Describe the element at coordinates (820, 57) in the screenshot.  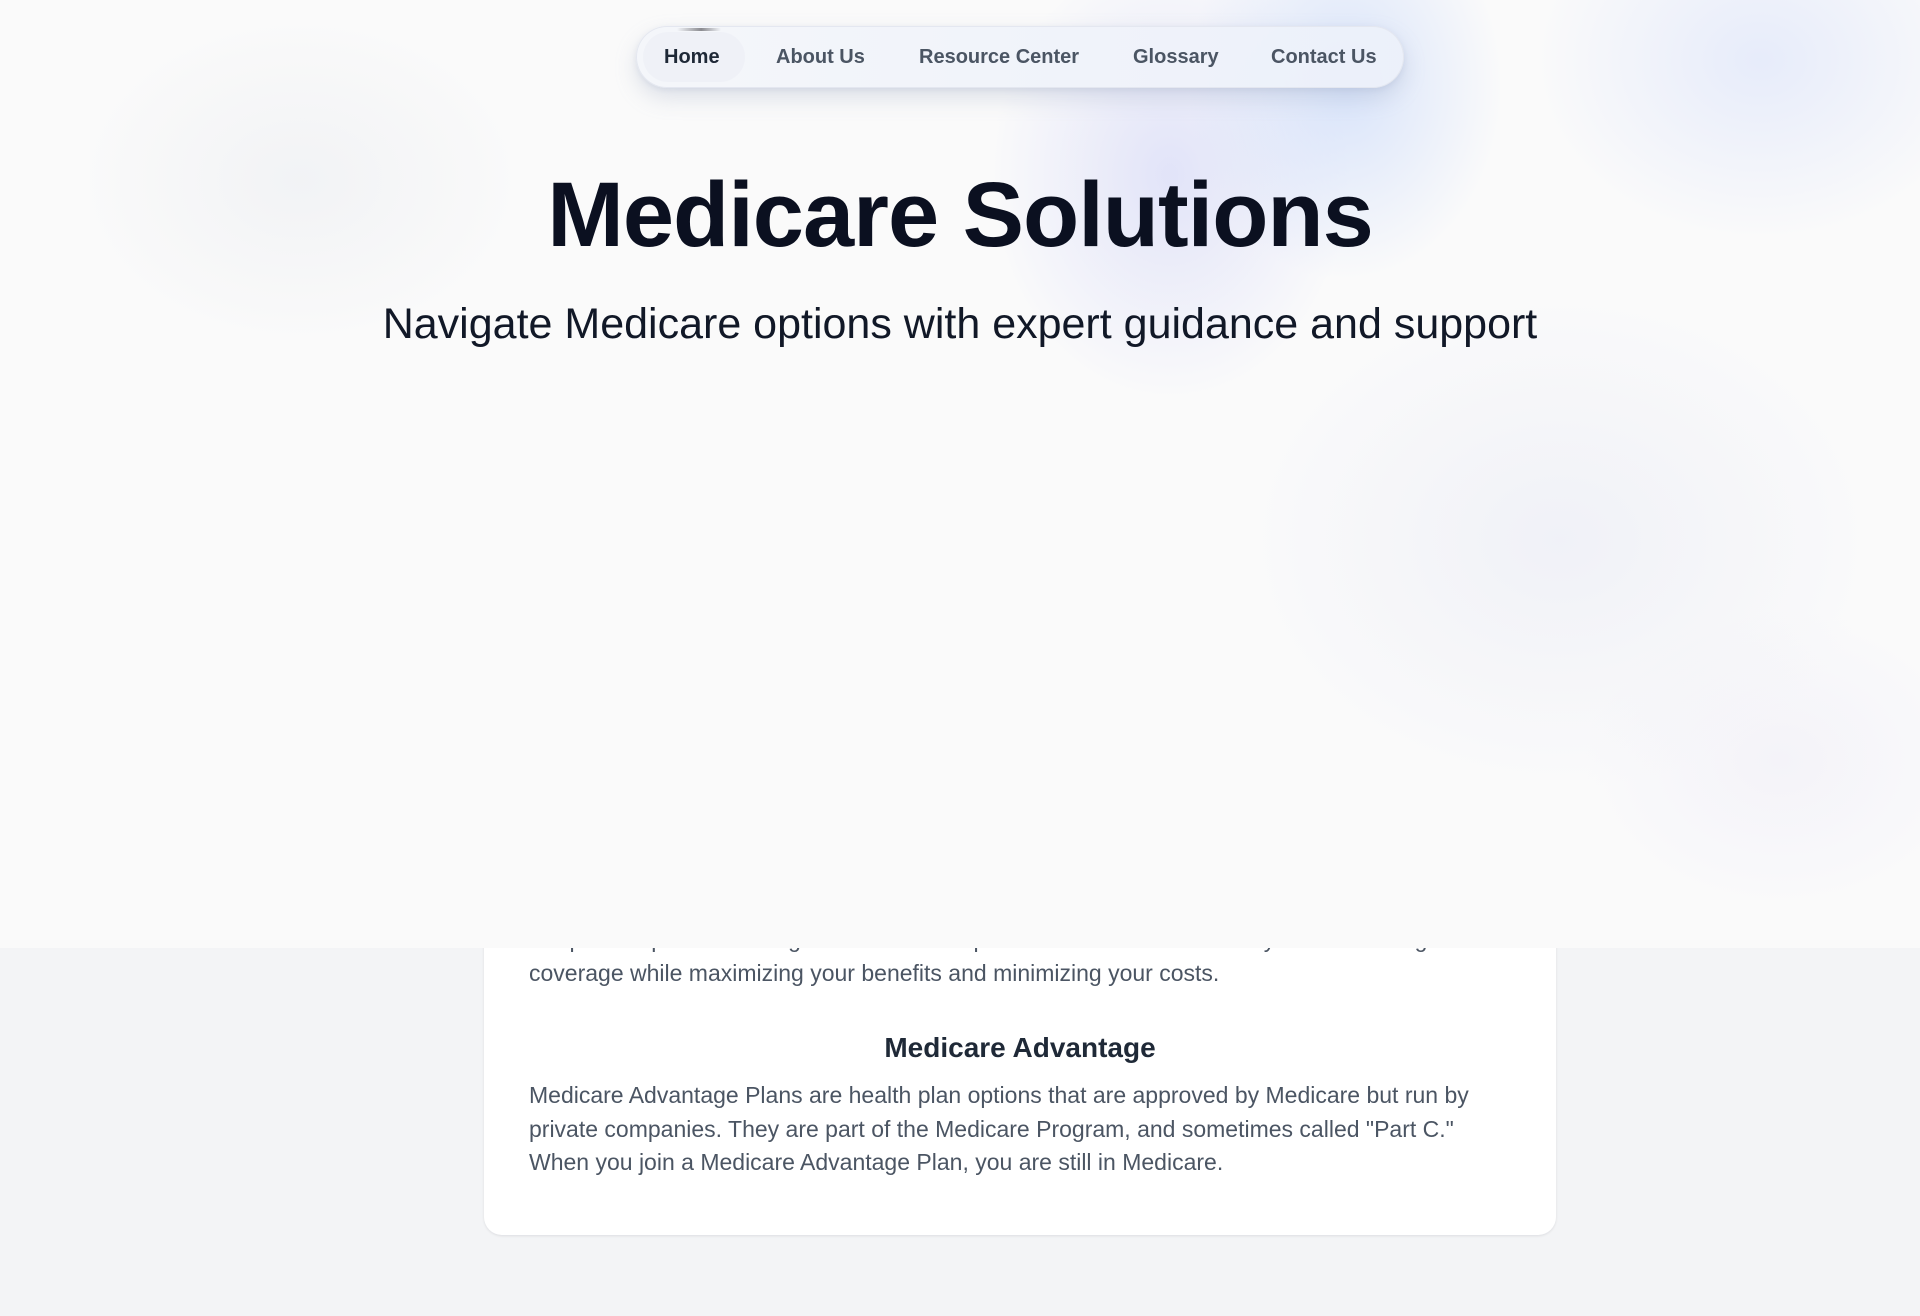
I see `nav-item-about-us: About Us` at that location.